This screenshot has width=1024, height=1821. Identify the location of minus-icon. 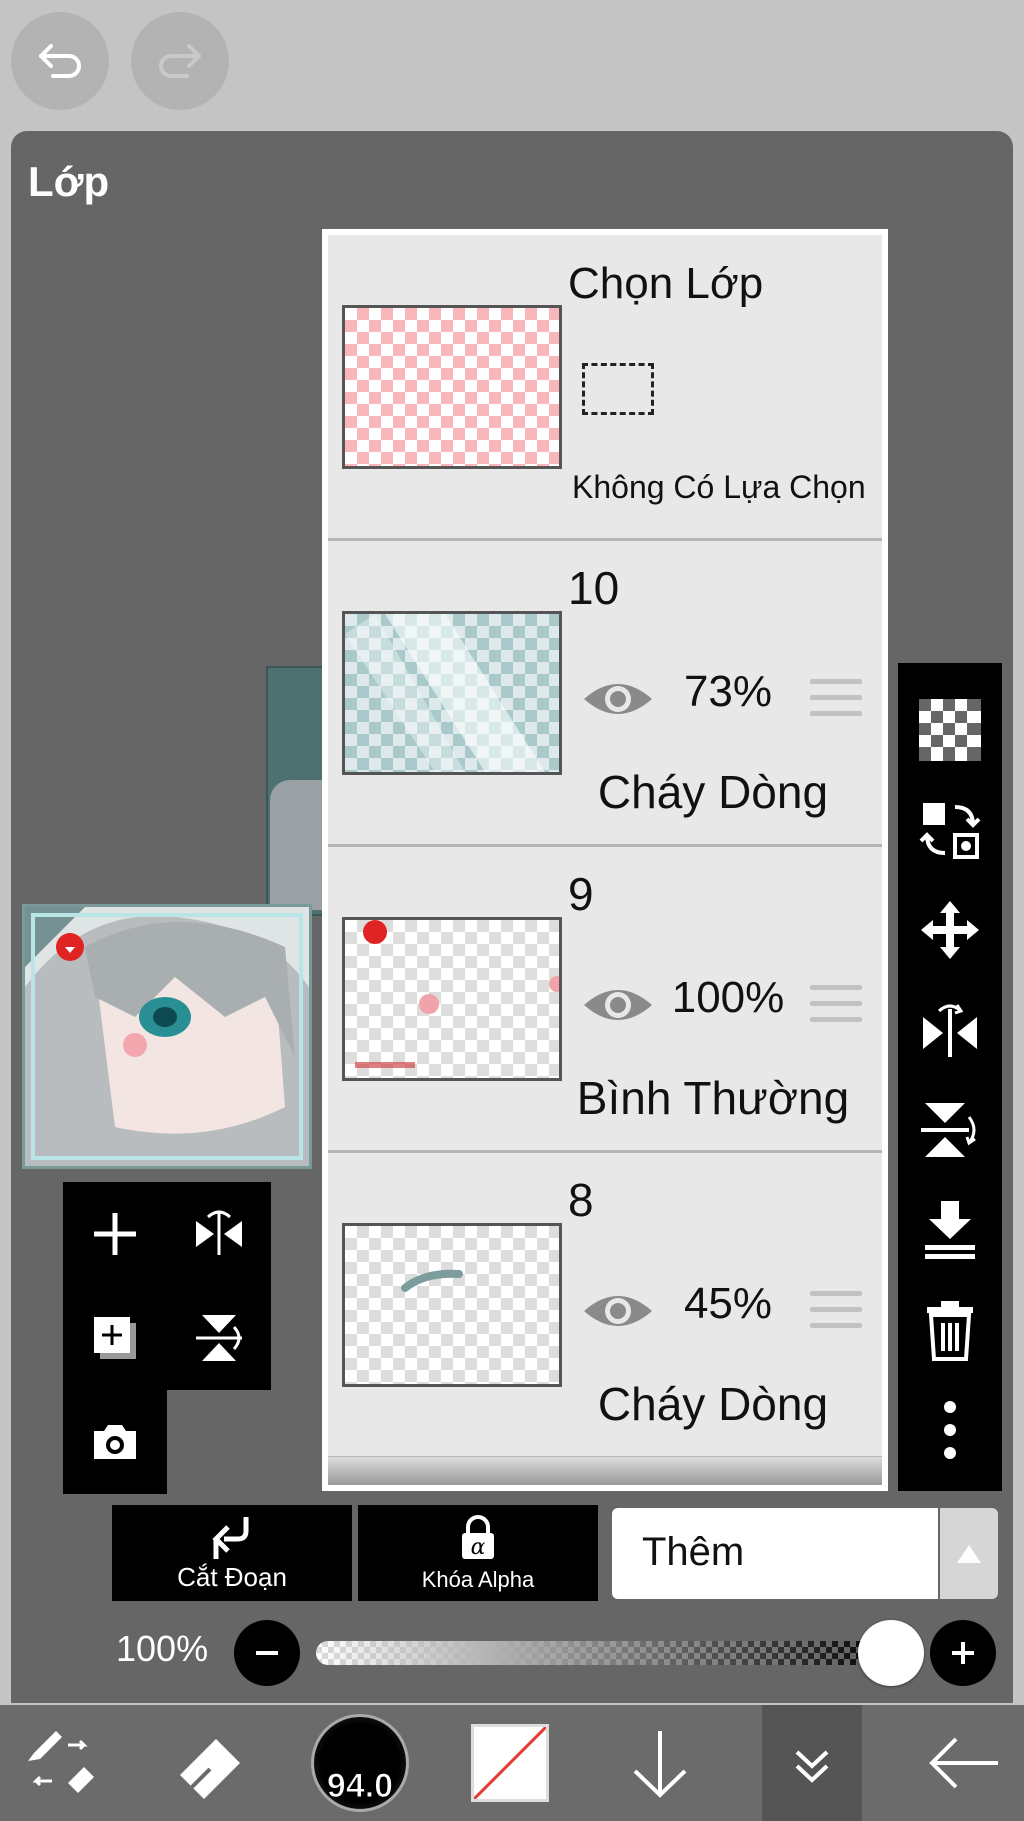
(267, 1653).